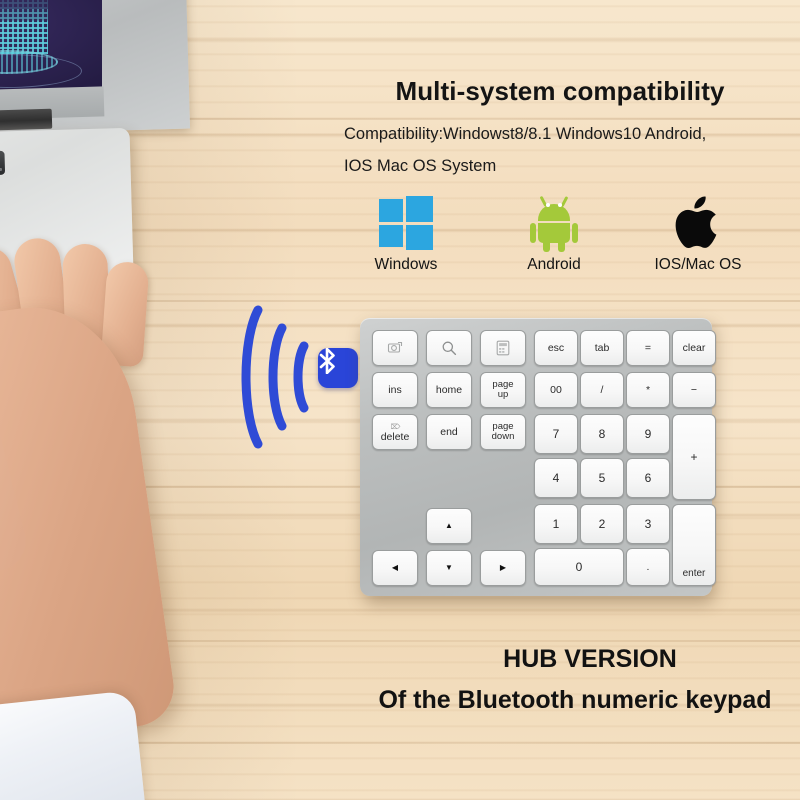  Describe the element at coordinates (694, 545) in the screenshot. I see `enter-key: enter` at that location.